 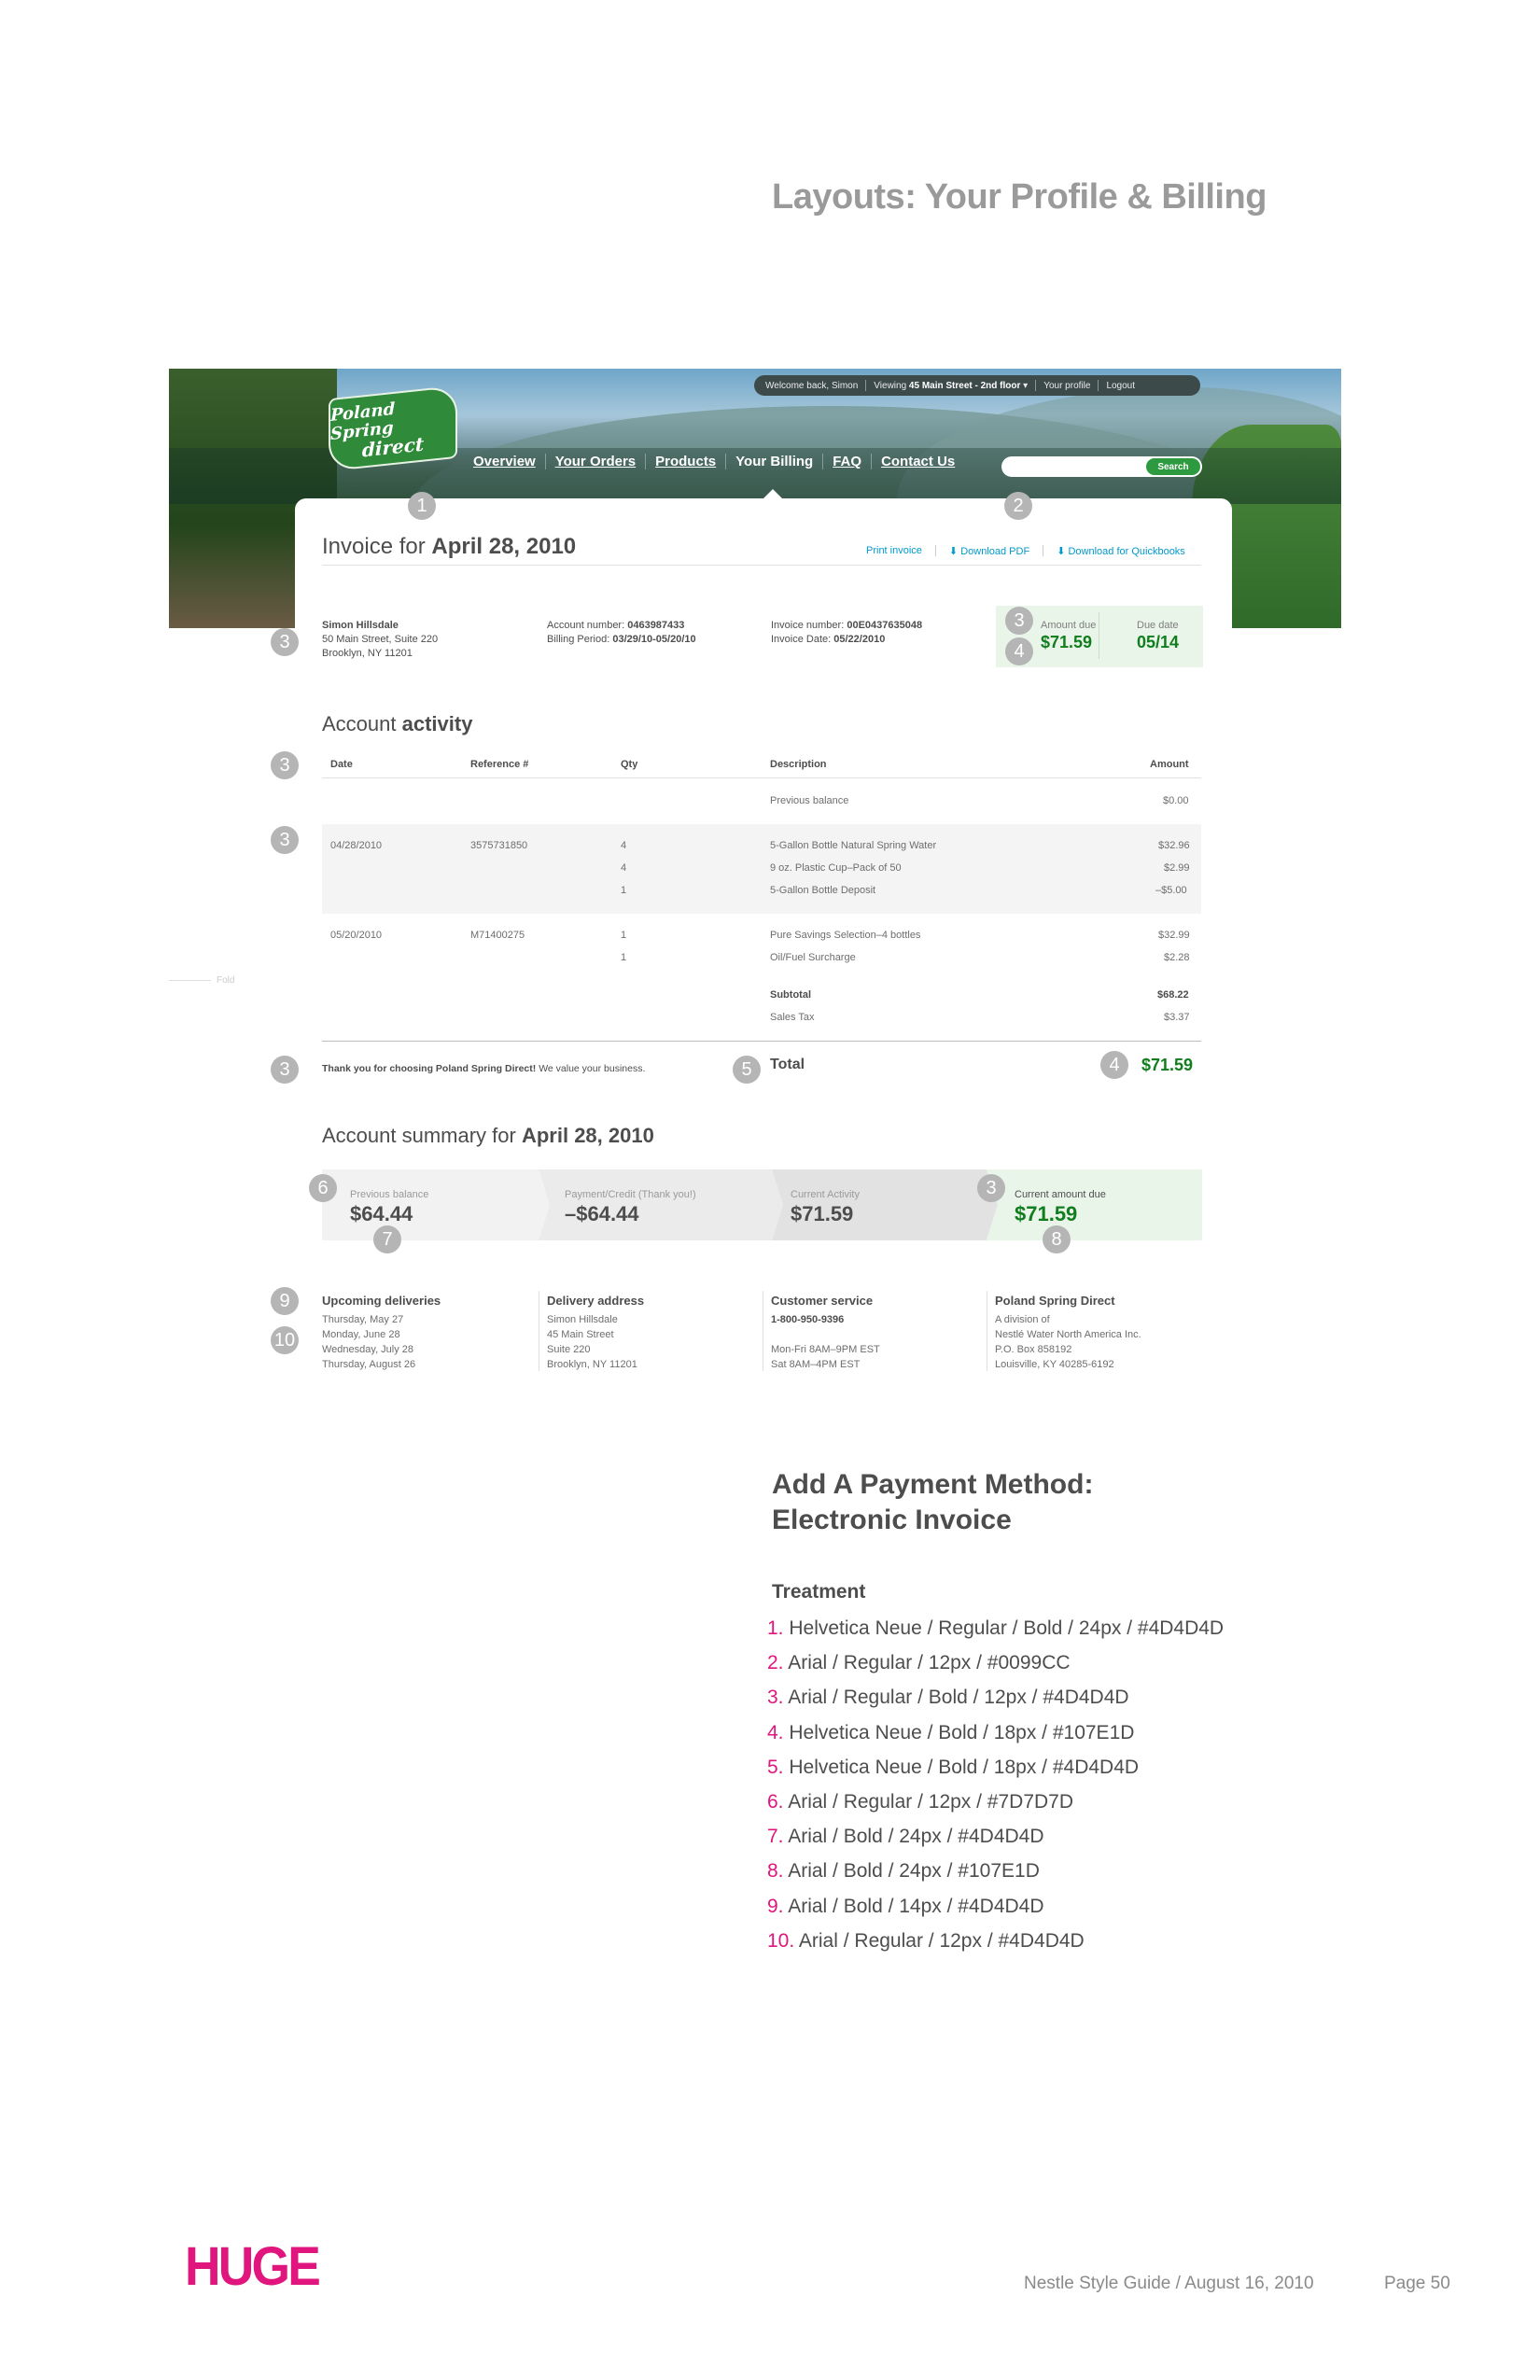 What do you see at coordinates (1120, 386) in the screenshot?
I see `logout-link: Logout` at bounding box center [1120, 386].